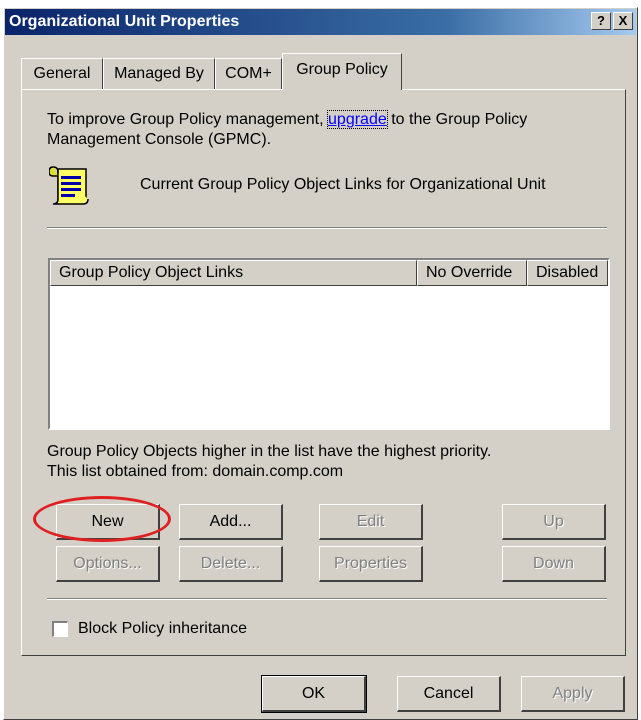  Describe the element at coordinates (357, 119) in the screenshot. I see `upgrade-link: upgrade` at that location.